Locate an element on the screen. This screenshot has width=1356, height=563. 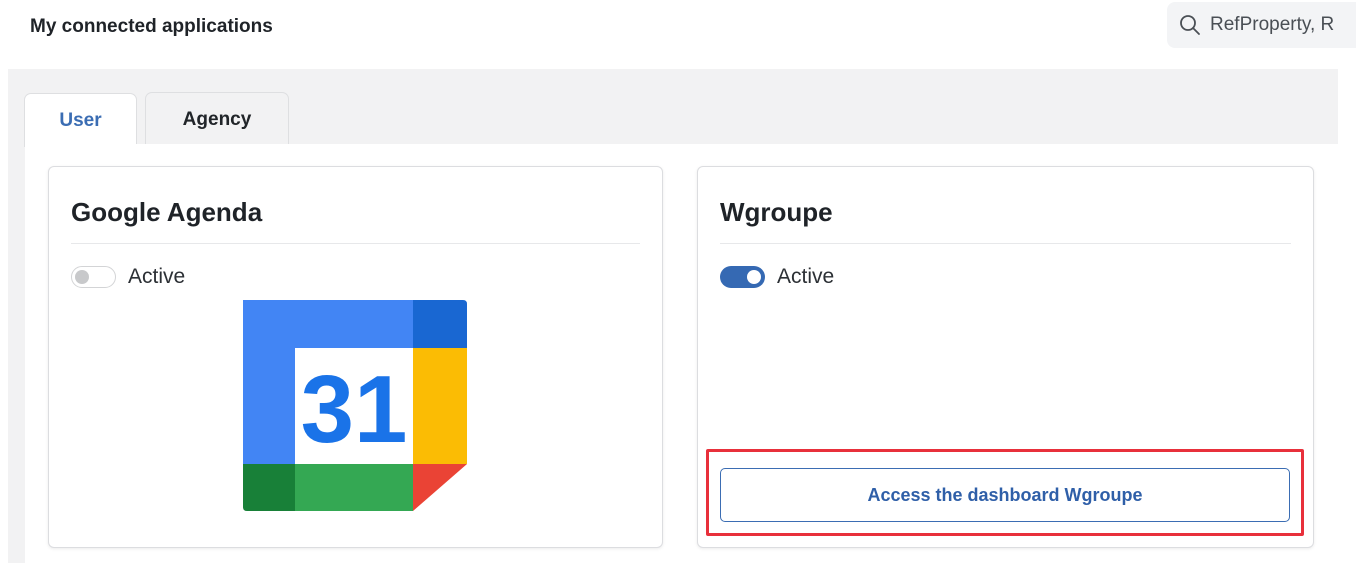
search-box: RefProperty, R is located at coordinates (1261, 25).